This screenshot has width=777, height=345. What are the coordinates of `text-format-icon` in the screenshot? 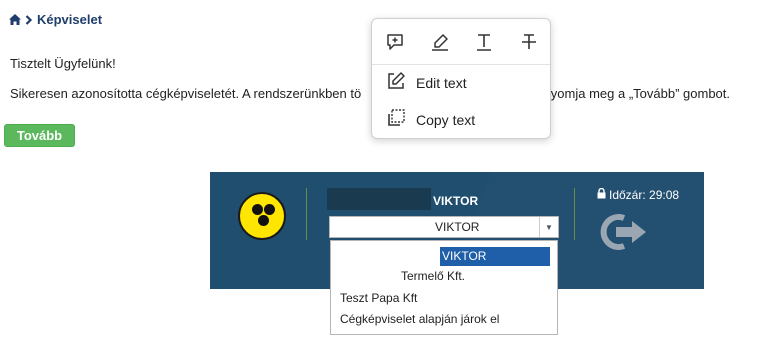 It's located at (484, 42).